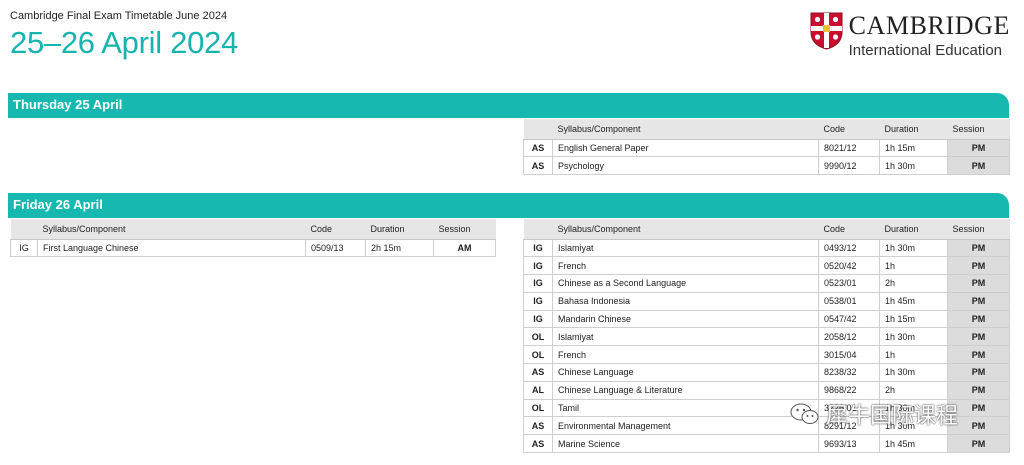 This screenshot has width=1024, height=465. I want to click on page-title: 25–26 April 2024, so click(124, 42).